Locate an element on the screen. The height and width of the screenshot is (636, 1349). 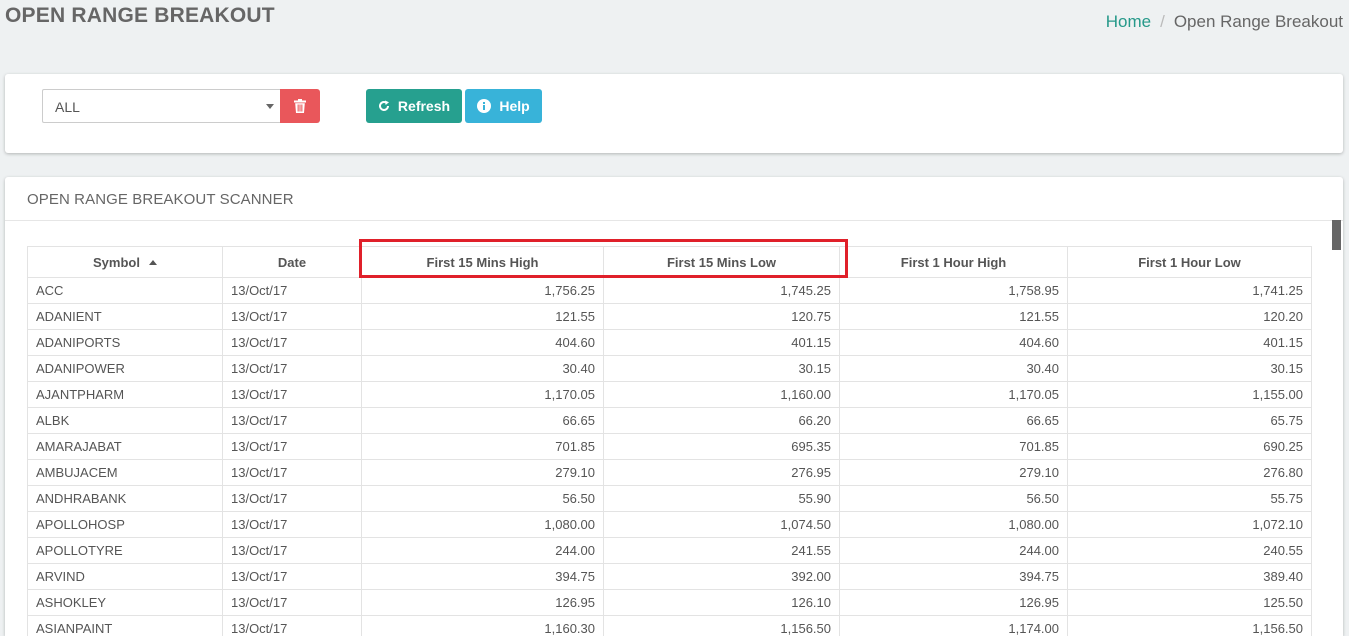
cell-15m-high: 30.40 is located at coordinates (482, 368).